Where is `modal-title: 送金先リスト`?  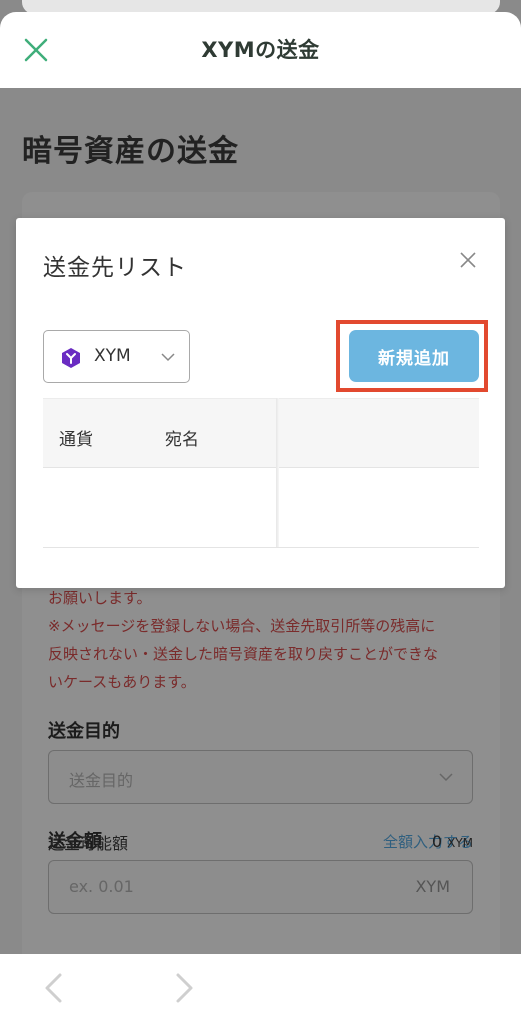 modal-title: 送金先リスト is located at coordinates (115, 268).